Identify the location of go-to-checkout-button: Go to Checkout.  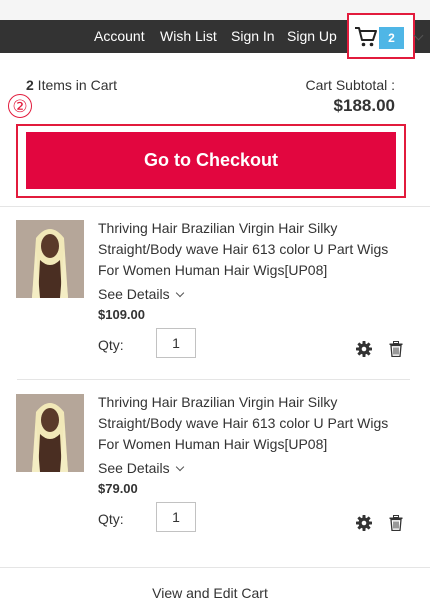
(211, 160).